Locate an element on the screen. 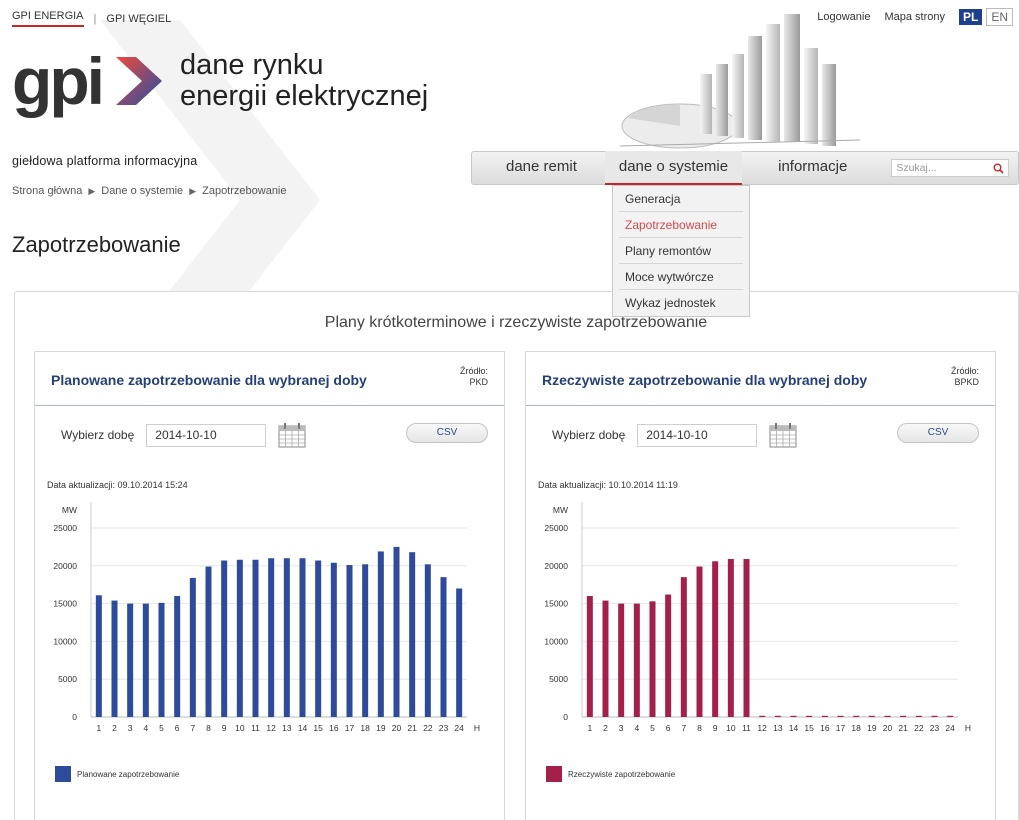 This screenshot has width=1019, height=820. nav-dane-o-systemie: dane o systemie is located at coordinates (673, 168).